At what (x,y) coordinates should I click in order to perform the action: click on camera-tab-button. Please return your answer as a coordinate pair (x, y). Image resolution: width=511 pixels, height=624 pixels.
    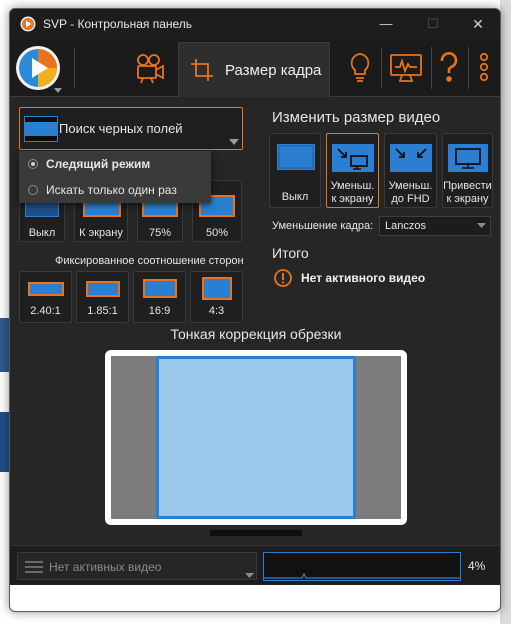
    Looking at the image, I should click on (150, 68).